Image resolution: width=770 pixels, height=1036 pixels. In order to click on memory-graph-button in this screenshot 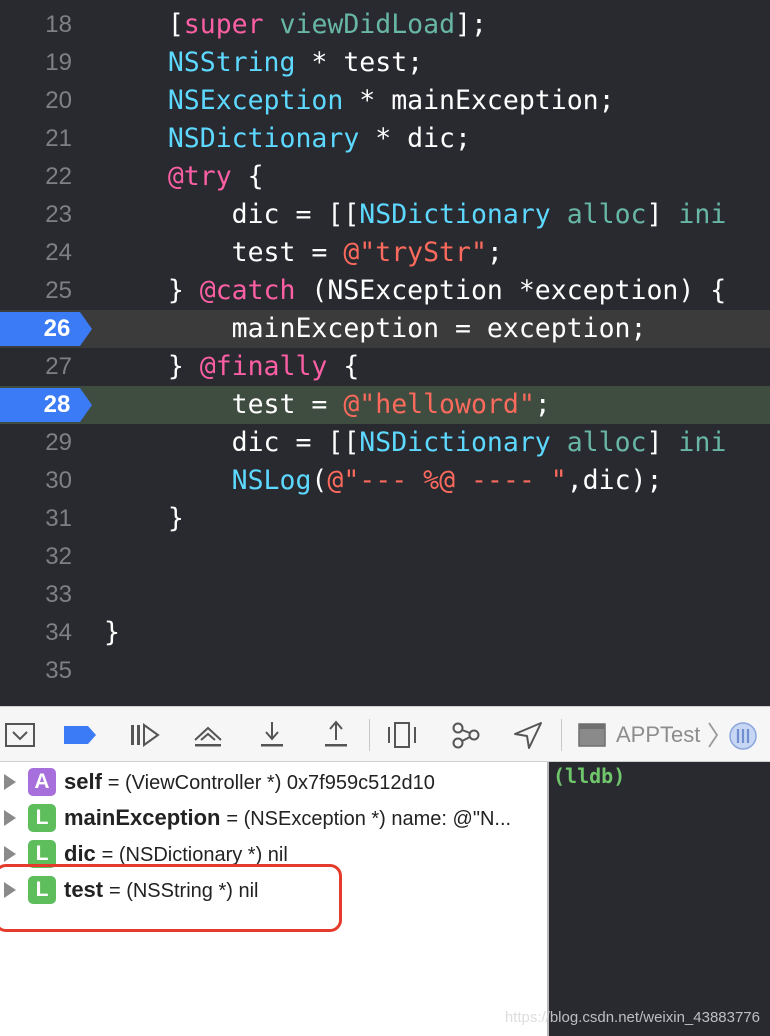, I will do `click(466, 735)`.